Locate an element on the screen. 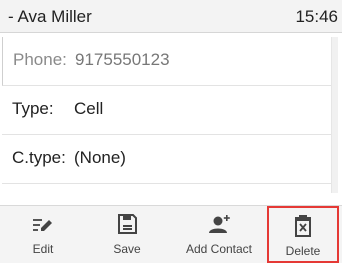  delete-icon is located at coordinates (303, 226).